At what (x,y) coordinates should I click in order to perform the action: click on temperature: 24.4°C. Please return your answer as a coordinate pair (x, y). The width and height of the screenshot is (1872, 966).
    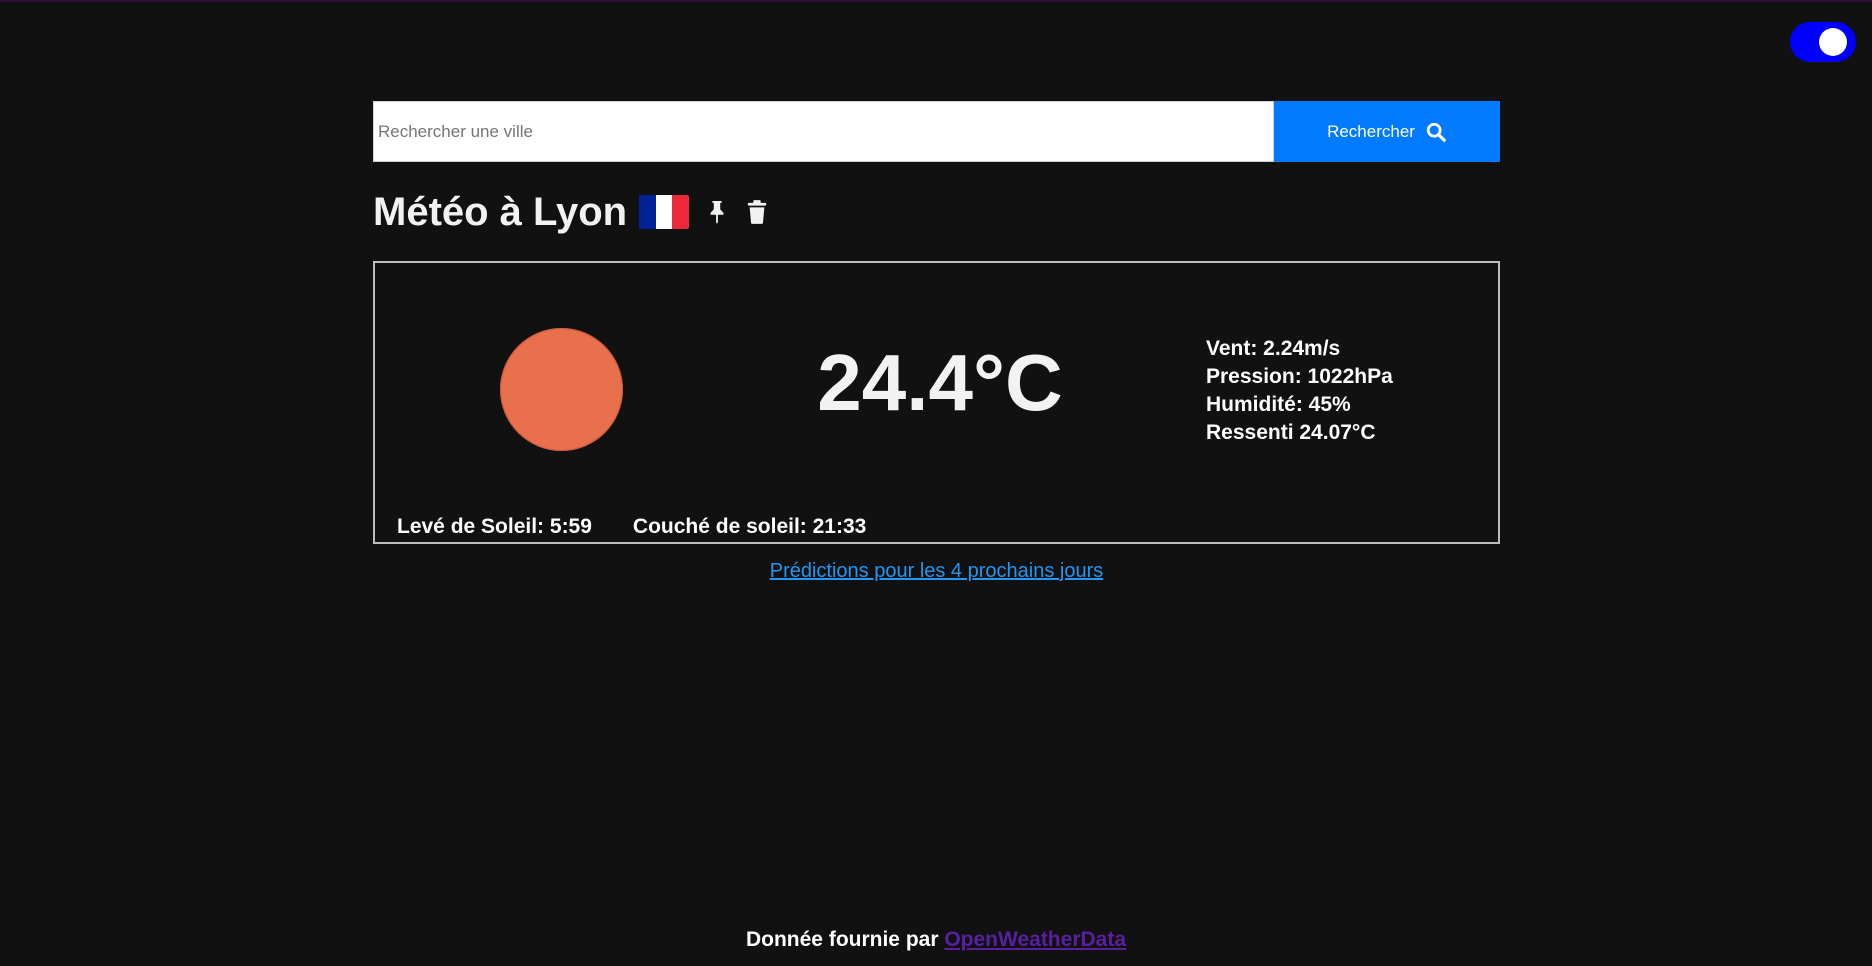
    Looking at the image, I should click on (940, 382).